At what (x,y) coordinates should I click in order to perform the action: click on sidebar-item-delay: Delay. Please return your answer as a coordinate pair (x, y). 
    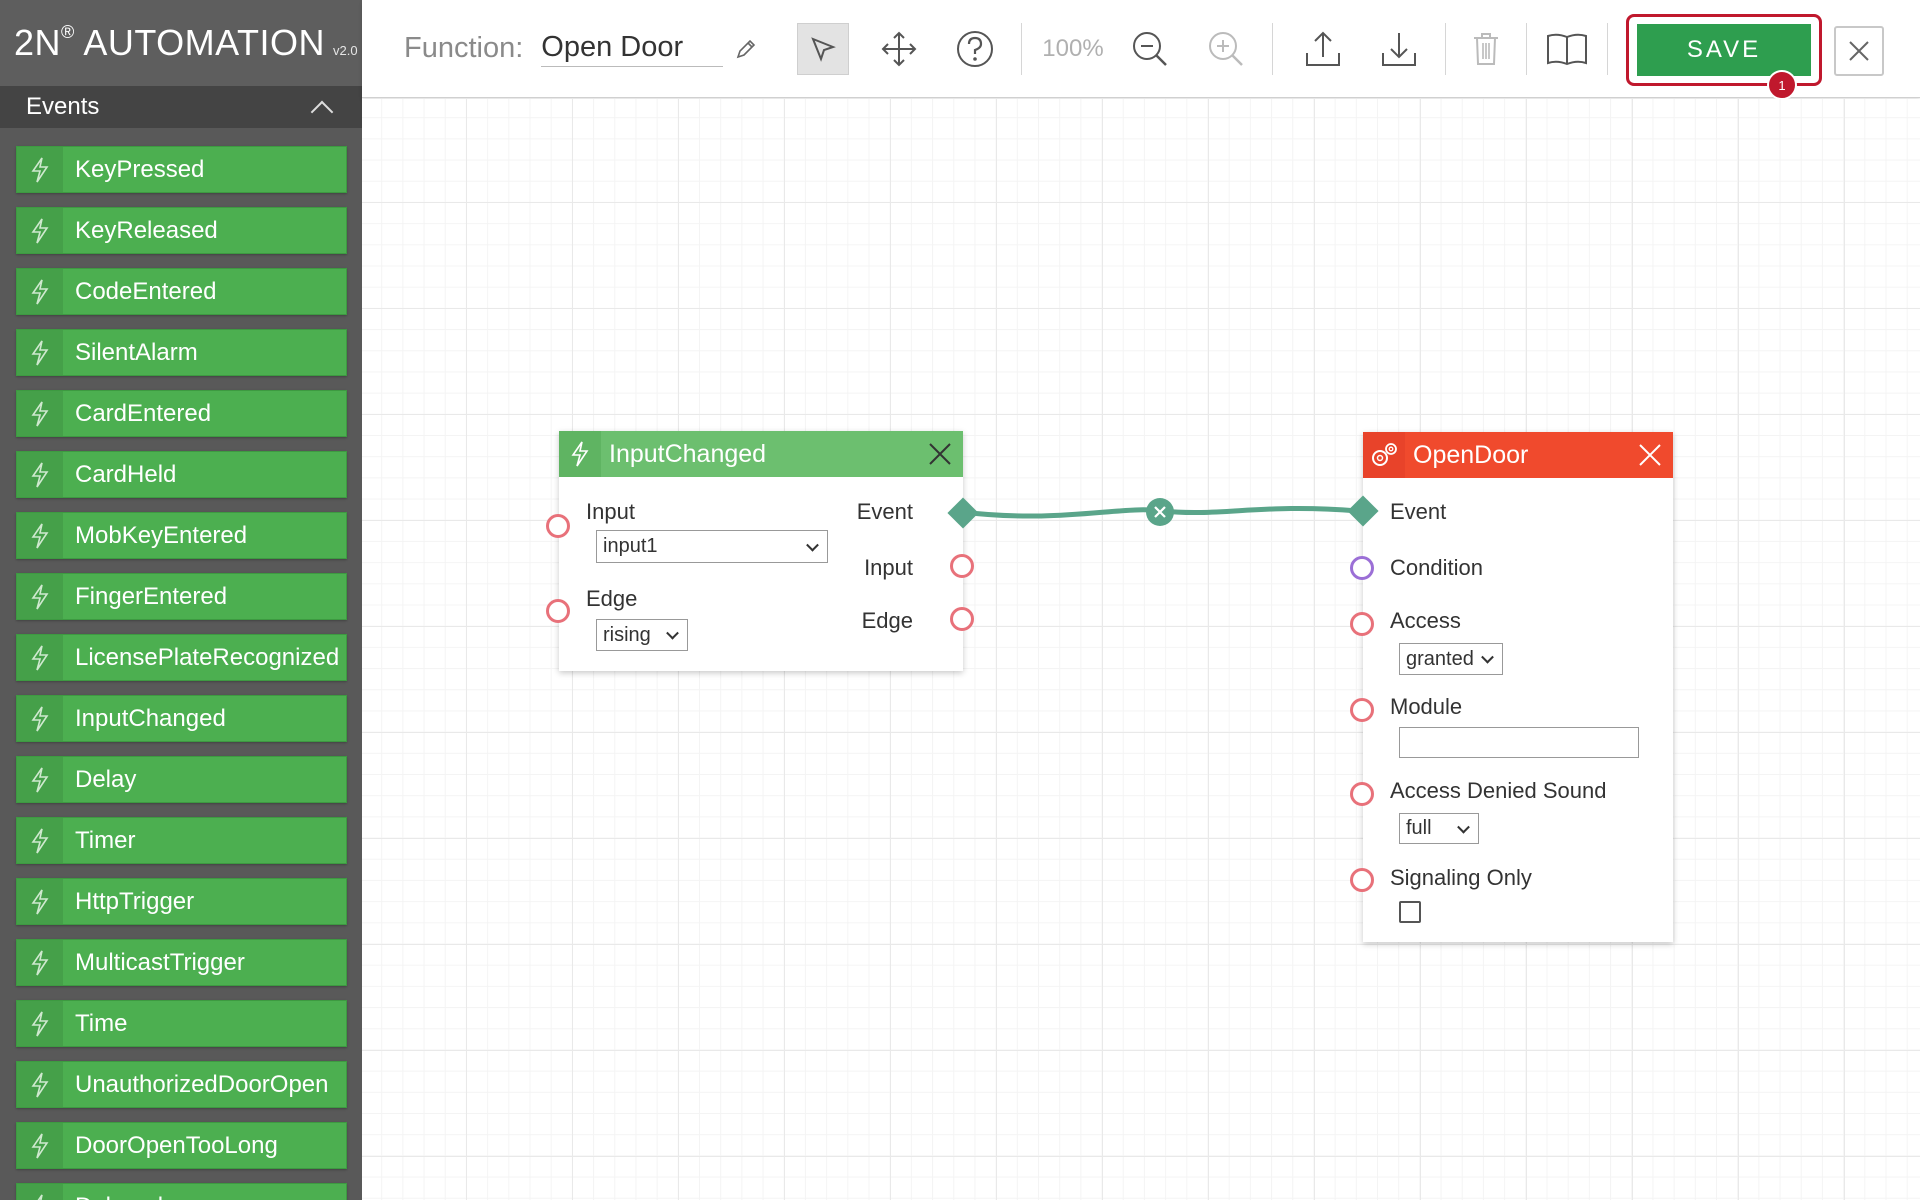
    Looking at the image, I should click on (181, 779).